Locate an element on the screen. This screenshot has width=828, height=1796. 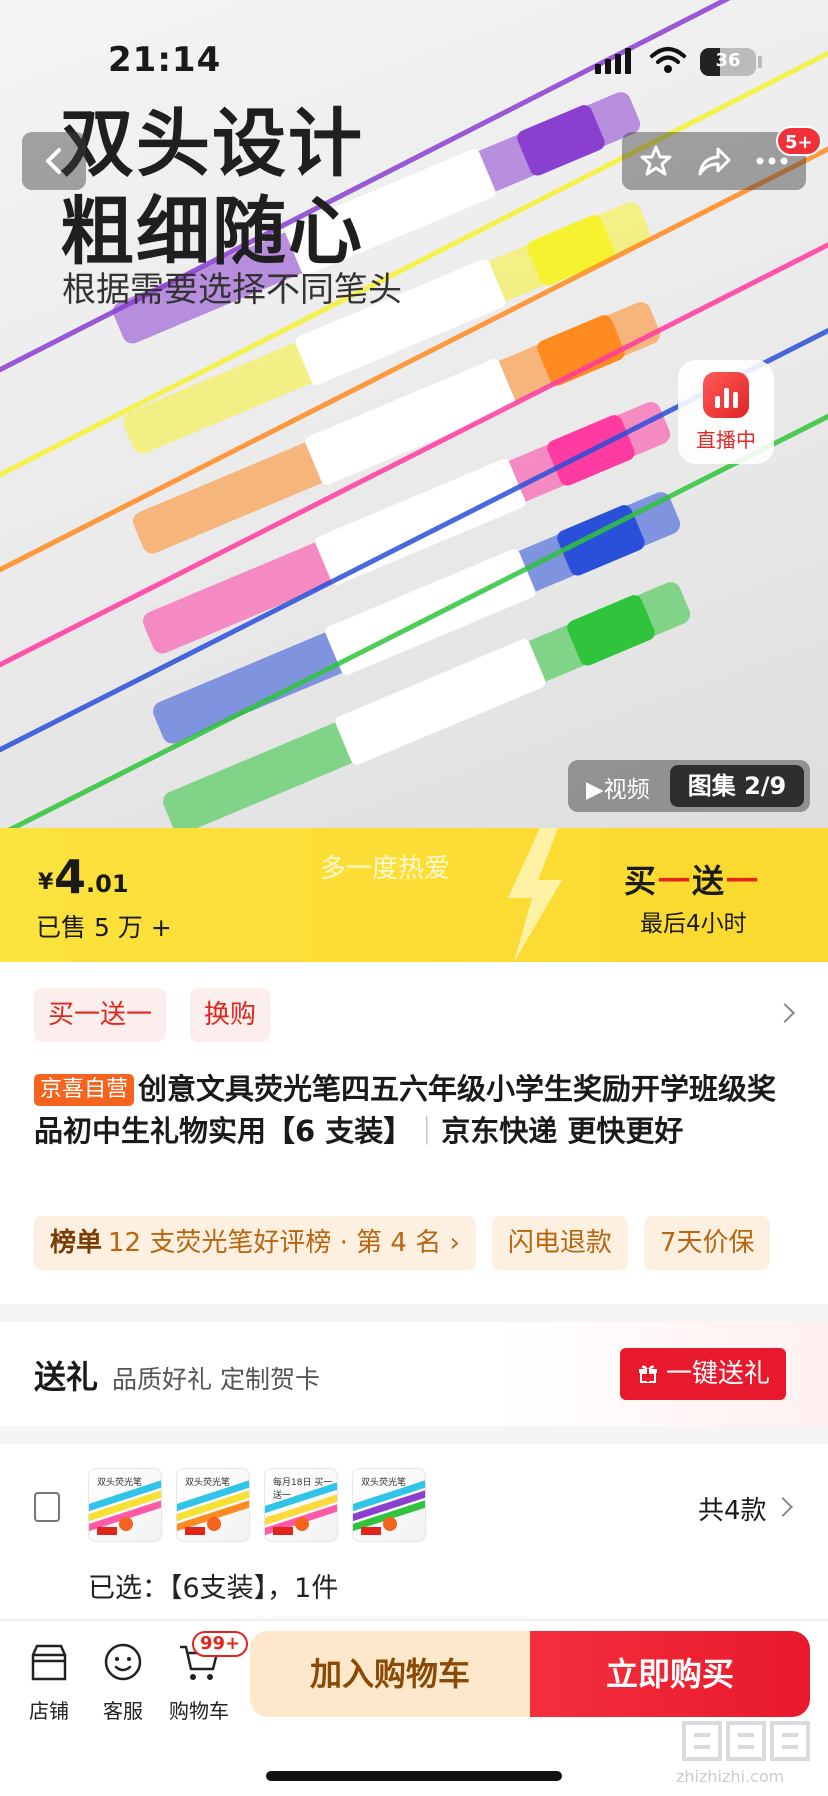
shop-icon is located at coordinates (49, 1662).